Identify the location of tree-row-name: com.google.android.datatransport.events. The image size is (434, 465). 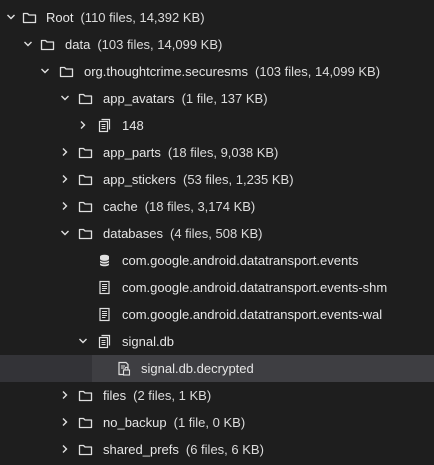
(240, 260).